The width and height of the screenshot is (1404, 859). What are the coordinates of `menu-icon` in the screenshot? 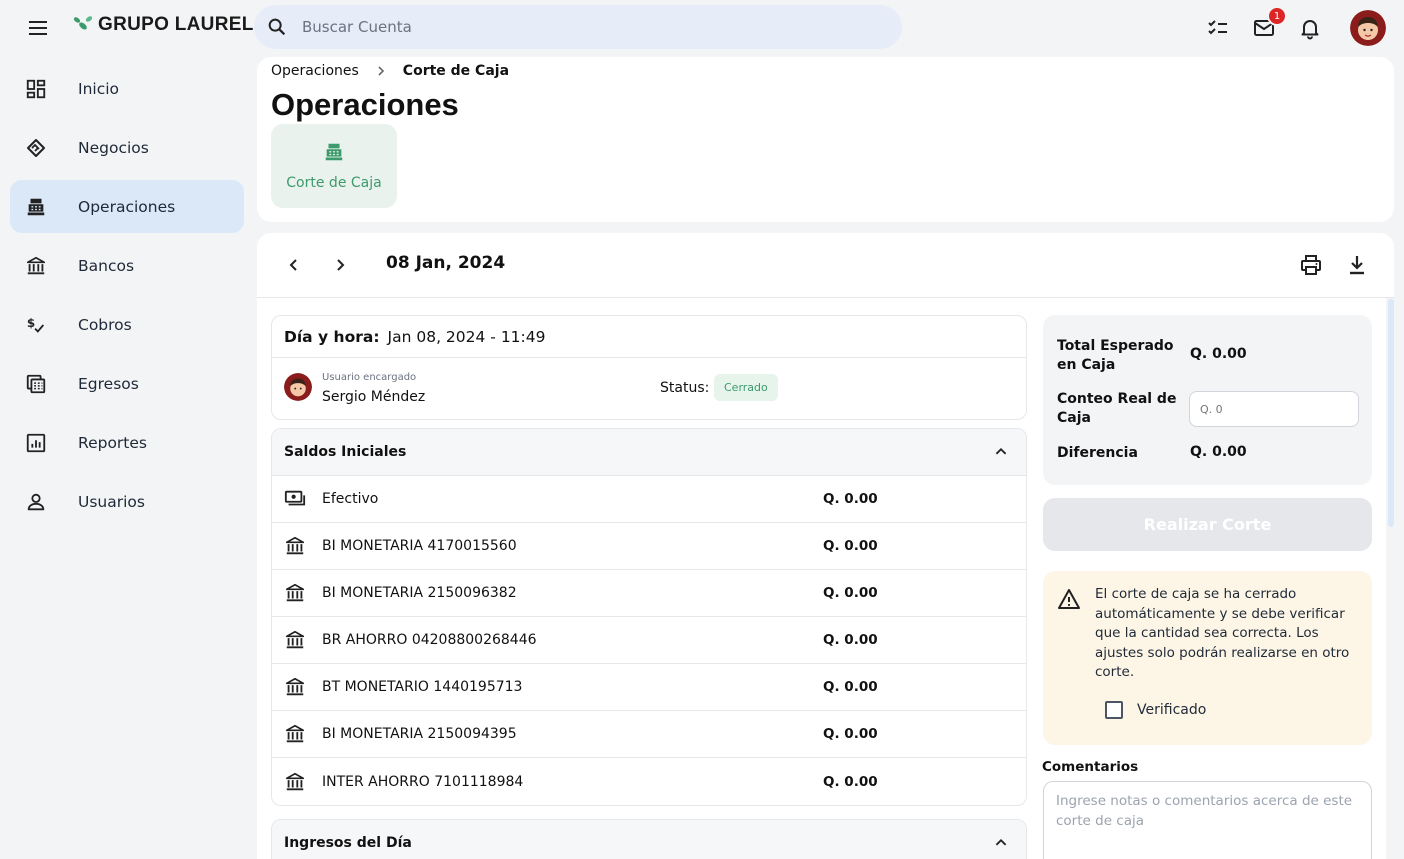 It's located at (38, 28).